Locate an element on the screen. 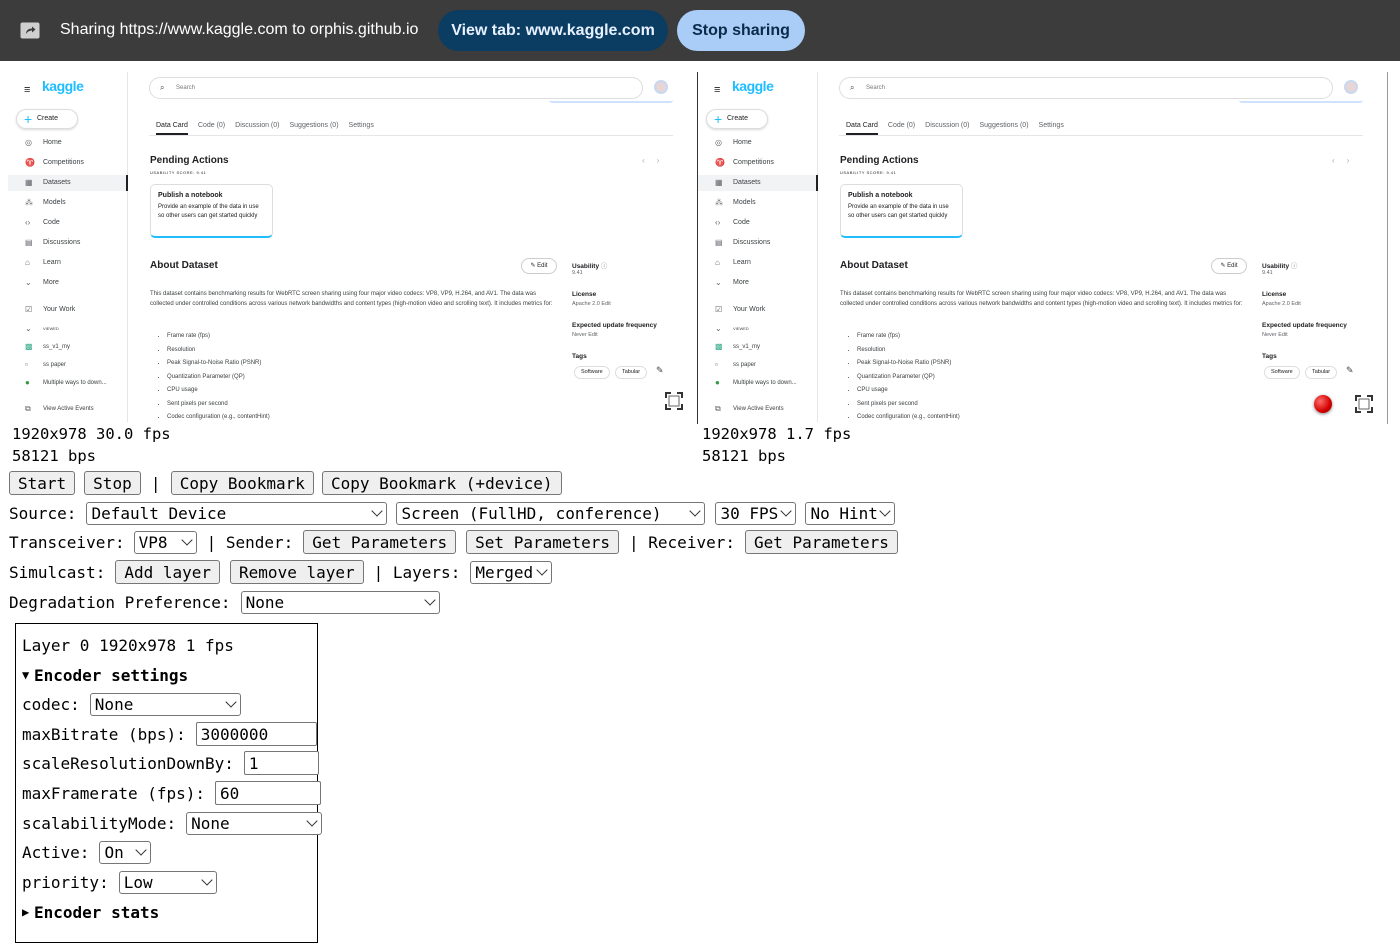  kaggle-logo: kaggle is located at coordinates (63, 86).